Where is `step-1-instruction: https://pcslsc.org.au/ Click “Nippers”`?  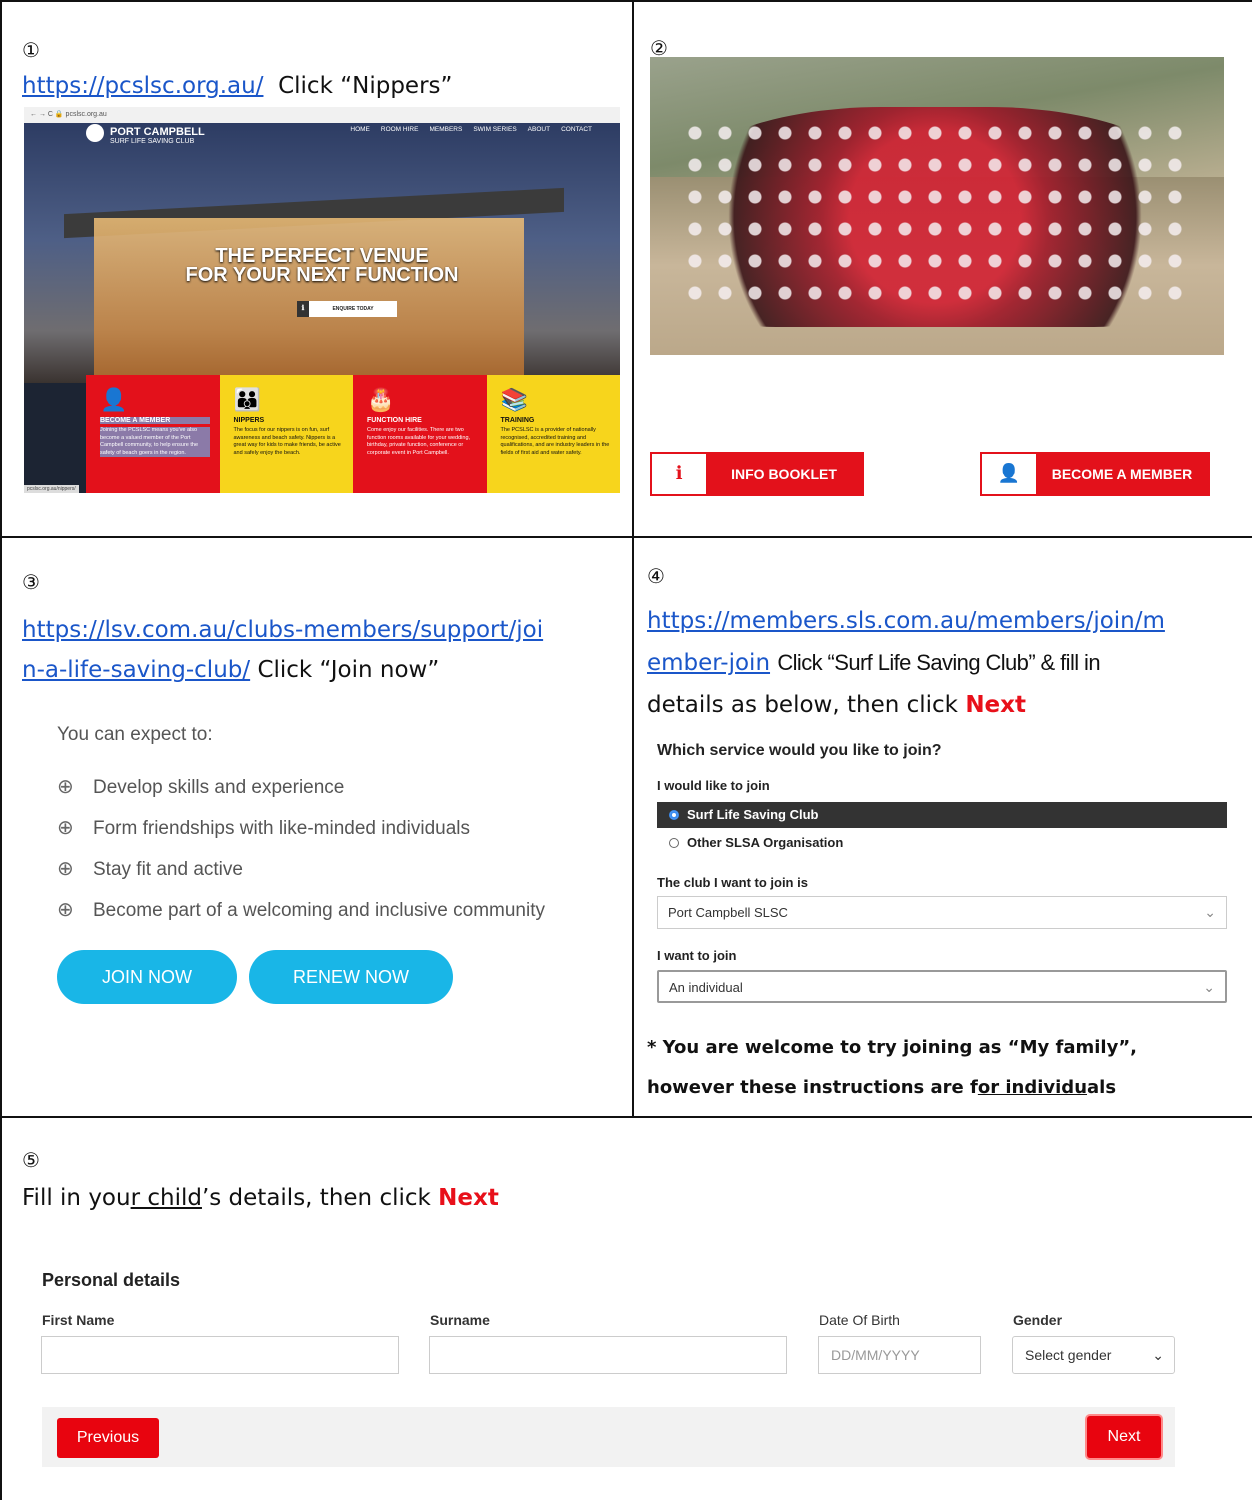
step-1-instruction: https://pcslsc.org.au/ Click “Nippers” is located at coordinates (237, 86).